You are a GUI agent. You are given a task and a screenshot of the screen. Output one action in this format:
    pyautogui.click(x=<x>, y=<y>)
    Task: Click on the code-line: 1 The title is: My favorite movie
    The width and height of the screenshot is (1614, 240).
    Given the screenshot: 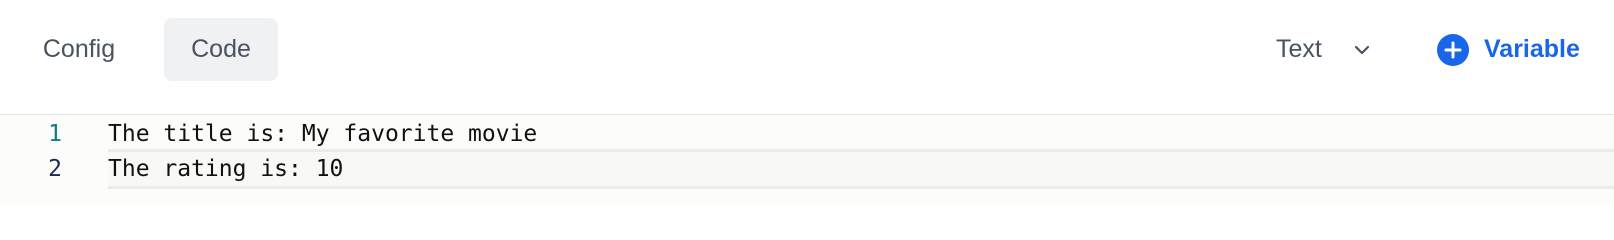 What is the action you would take?
    pyautogui.click(x=807, y=134)
    